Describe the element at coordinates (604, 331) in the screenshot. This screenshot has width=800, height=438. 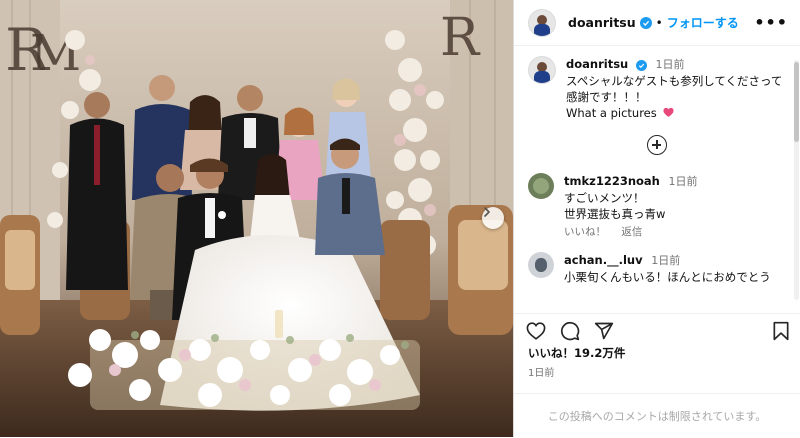
I see `share-icon` at that location.